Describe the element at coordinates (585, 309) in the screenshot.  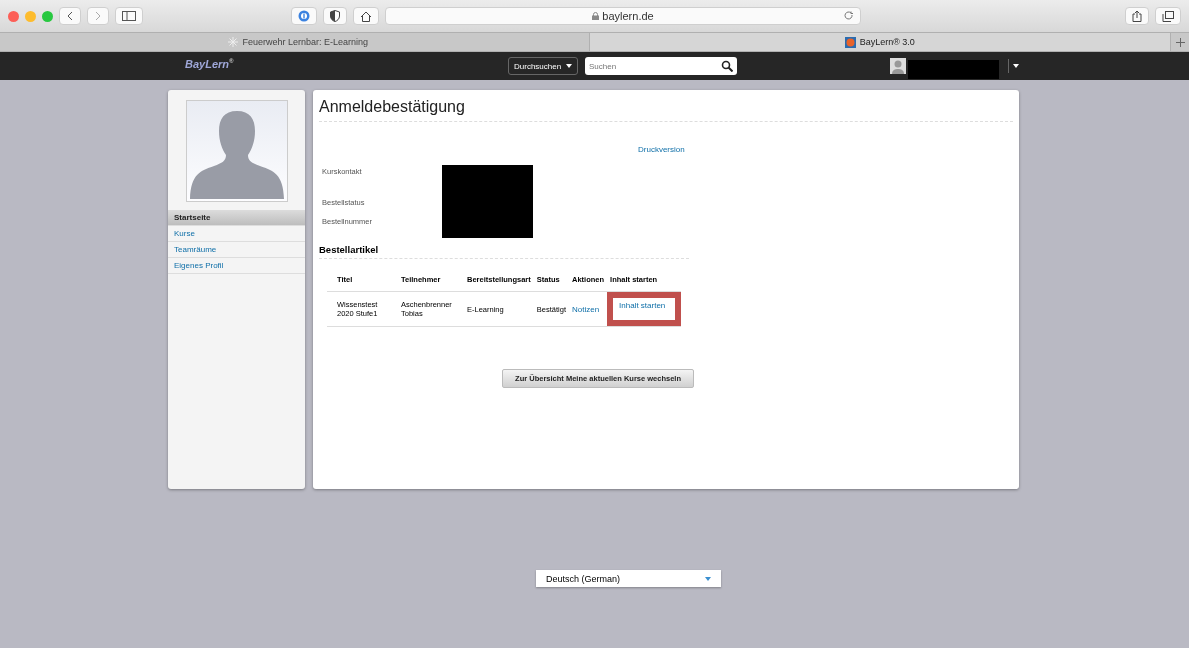
I see `notes-link: Notizen` at that location.